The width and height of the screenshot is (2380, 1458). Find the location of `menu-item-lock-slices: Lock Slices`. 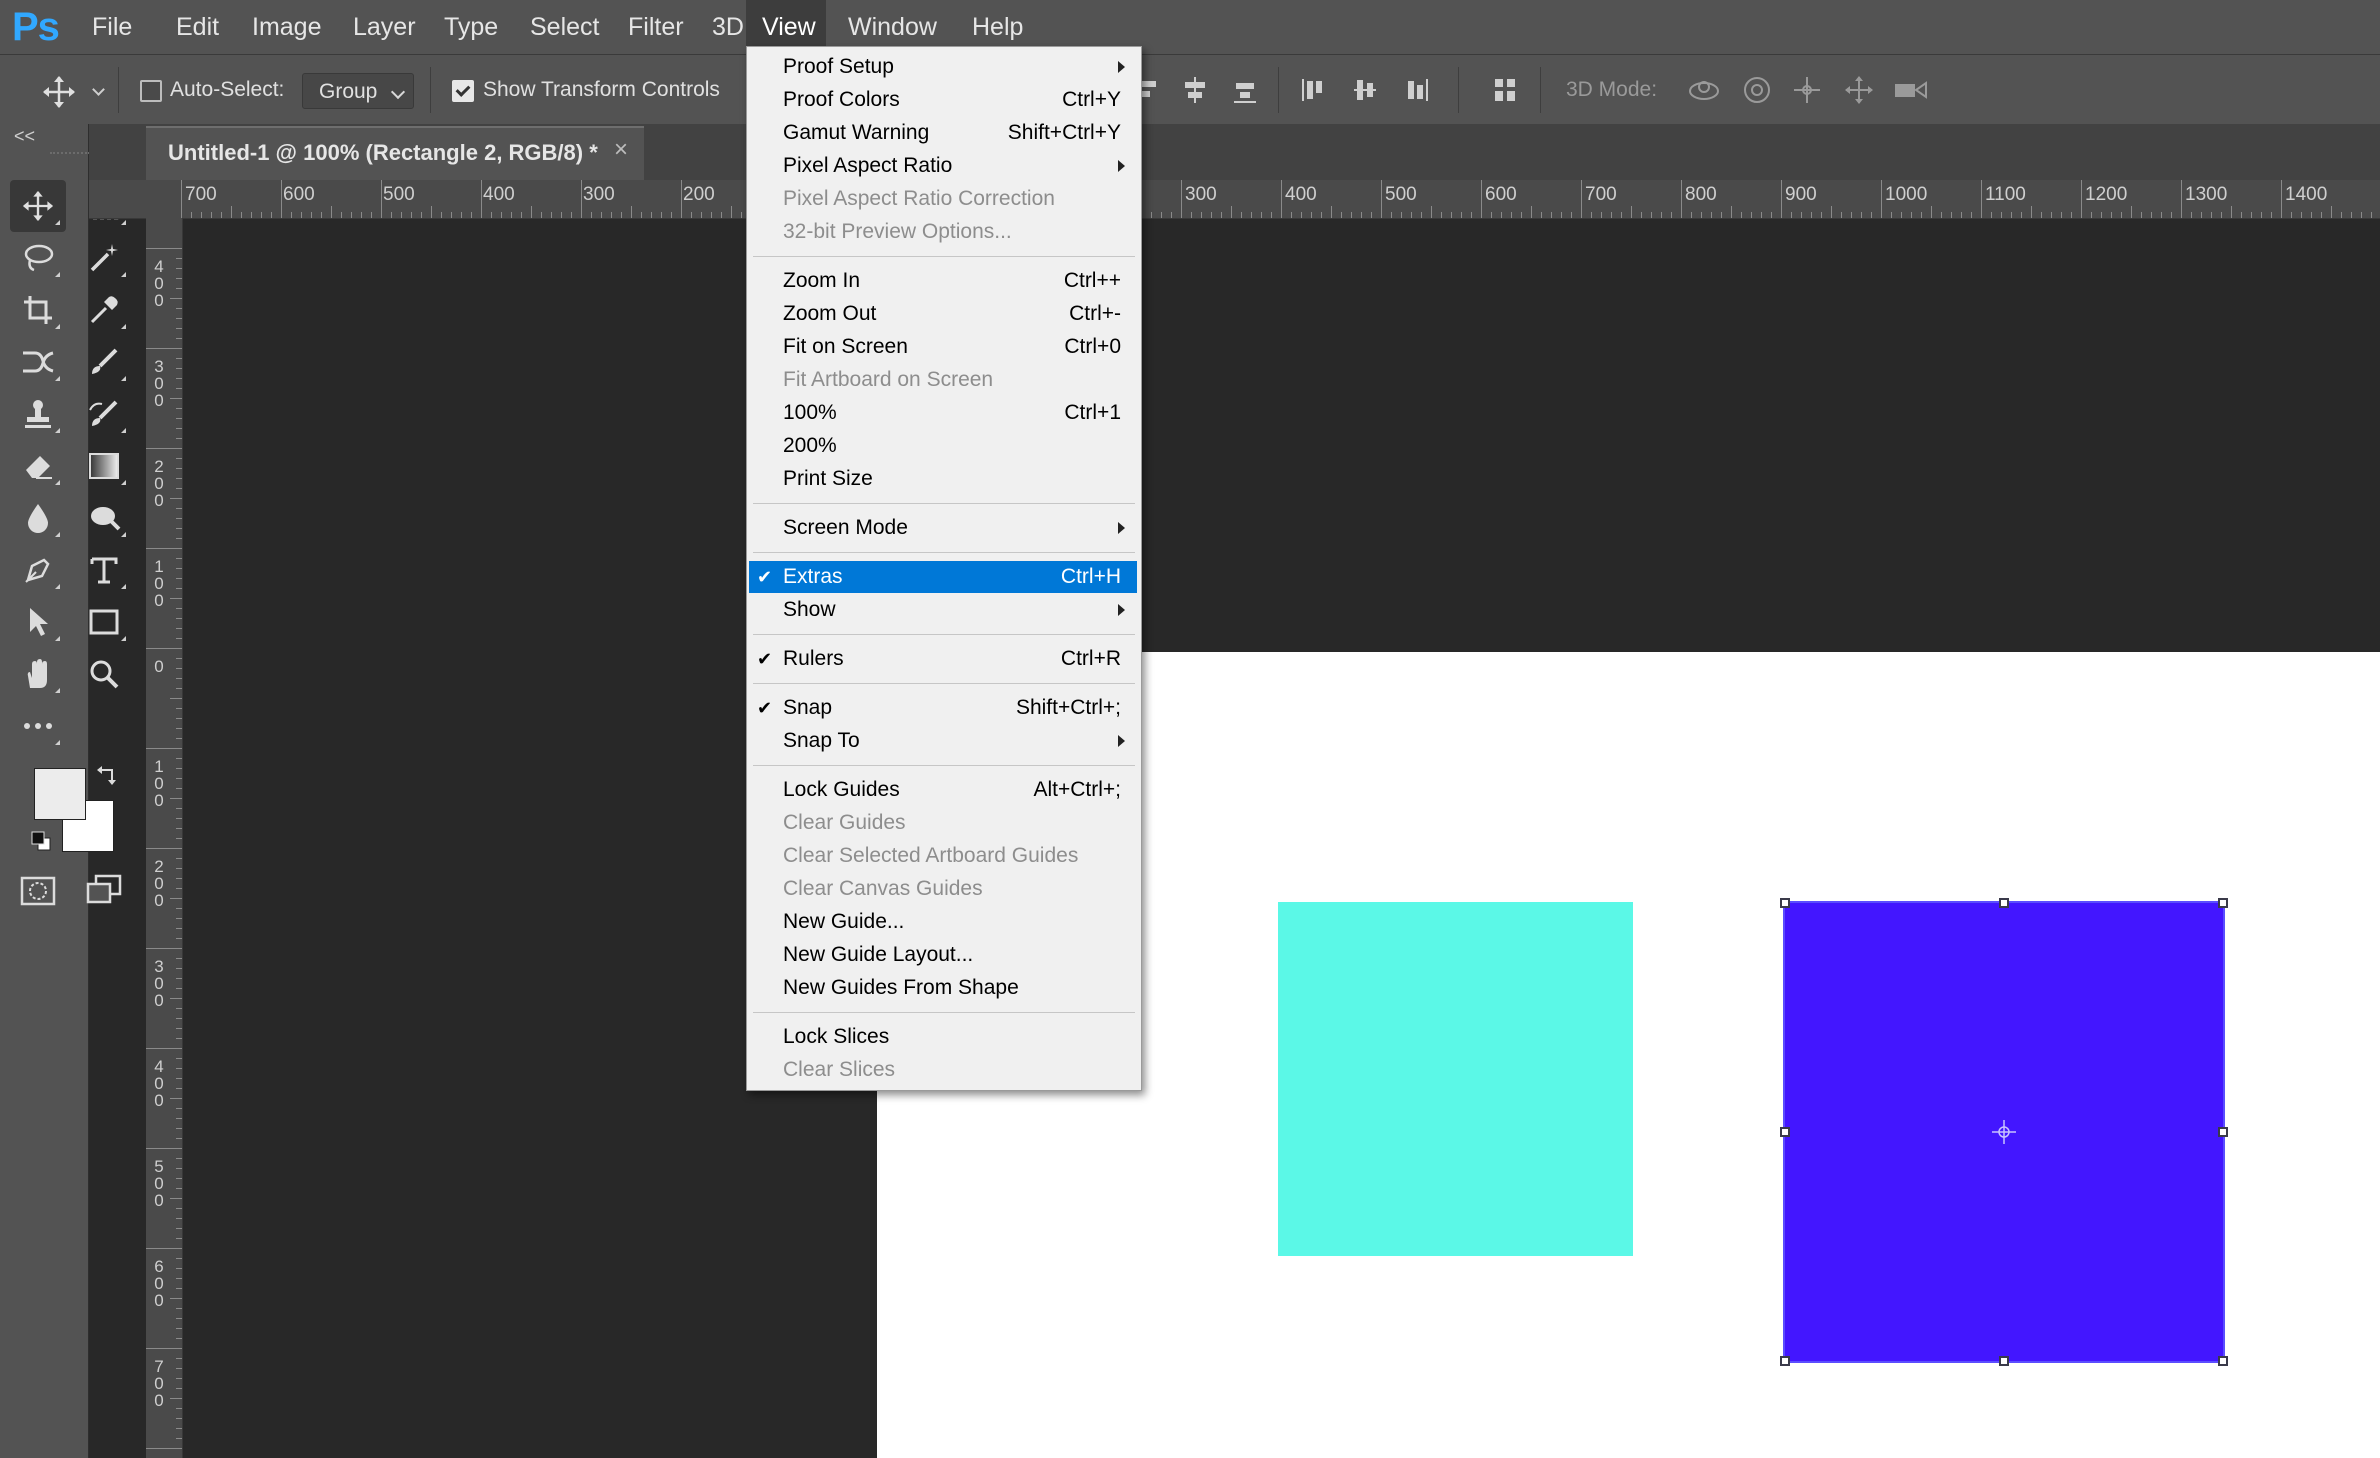

menu-item-lock-slices: Lock Slices is located at coordinates (943, 1037).